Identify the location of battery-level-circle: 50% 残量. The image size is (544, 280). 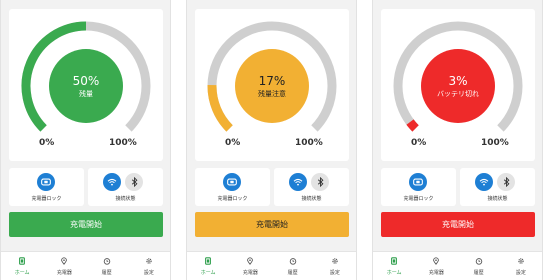
(86, 86).